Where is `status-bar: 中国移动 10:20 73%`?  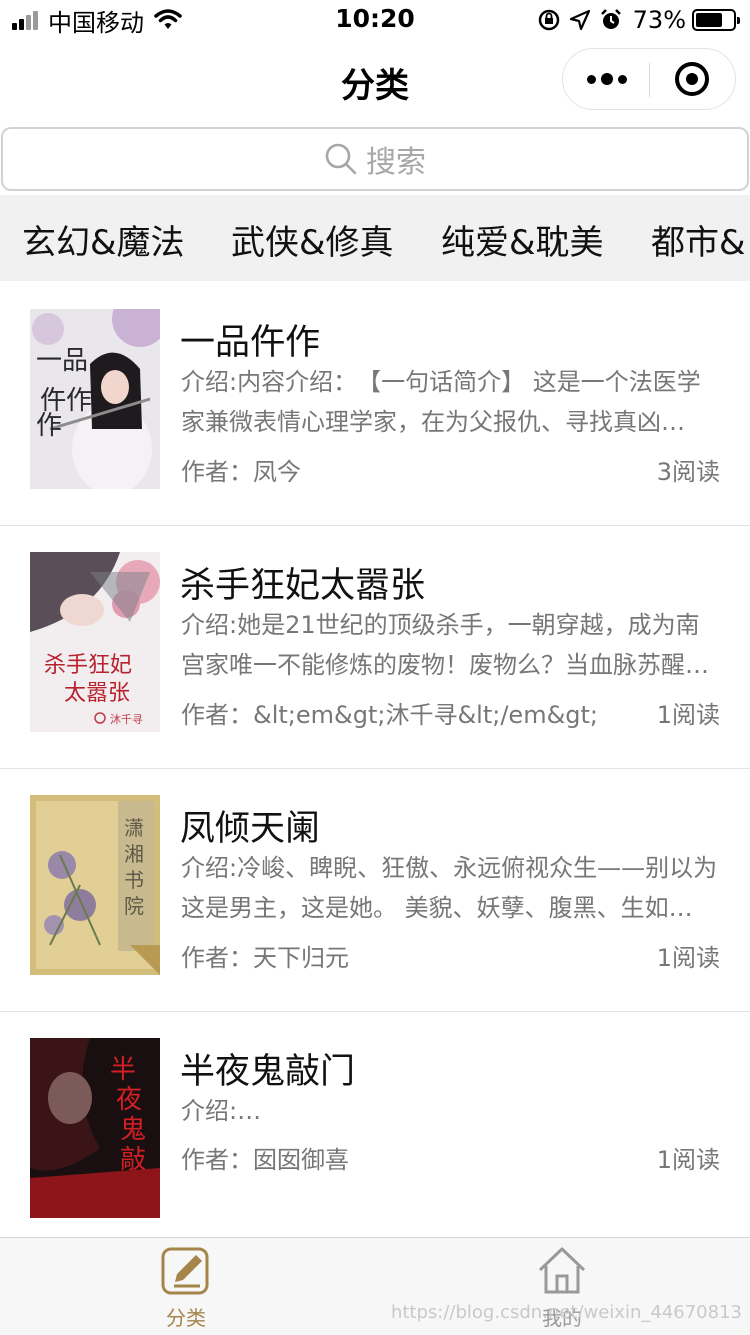
status-bar: 中国移动 10:20 73% is located at coordinates (375, 20).